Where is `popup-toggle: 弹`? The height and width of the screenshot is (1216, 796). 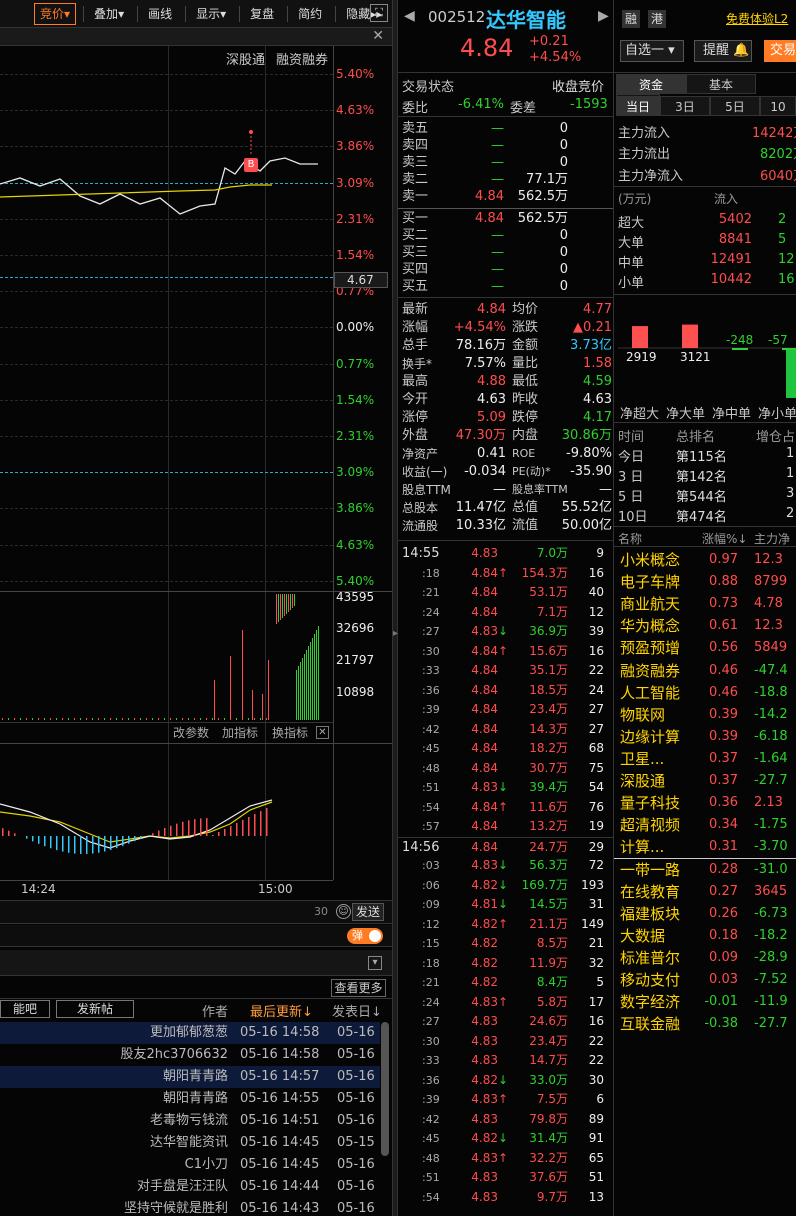
popup-toggle: 弹 is located at coordinates (365, 936).